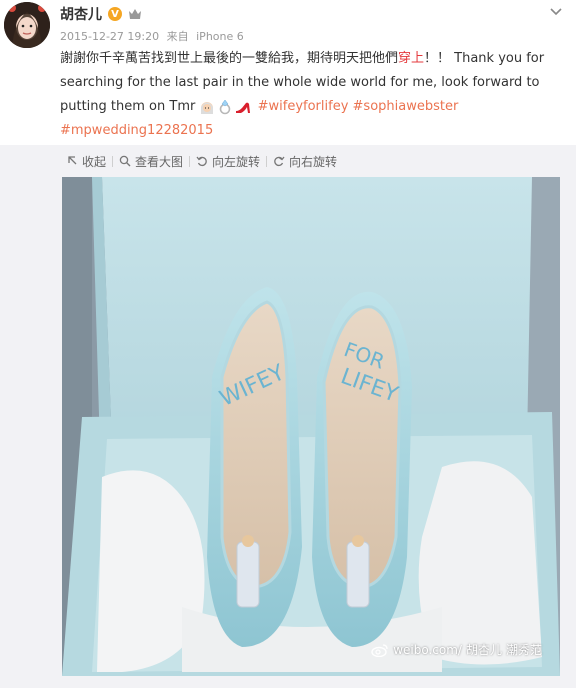  I want to click on post-text-part1: 謝謝你千辛萬苦找到世上最後的一雙給我，期待明天把他們, so click(229, 58).